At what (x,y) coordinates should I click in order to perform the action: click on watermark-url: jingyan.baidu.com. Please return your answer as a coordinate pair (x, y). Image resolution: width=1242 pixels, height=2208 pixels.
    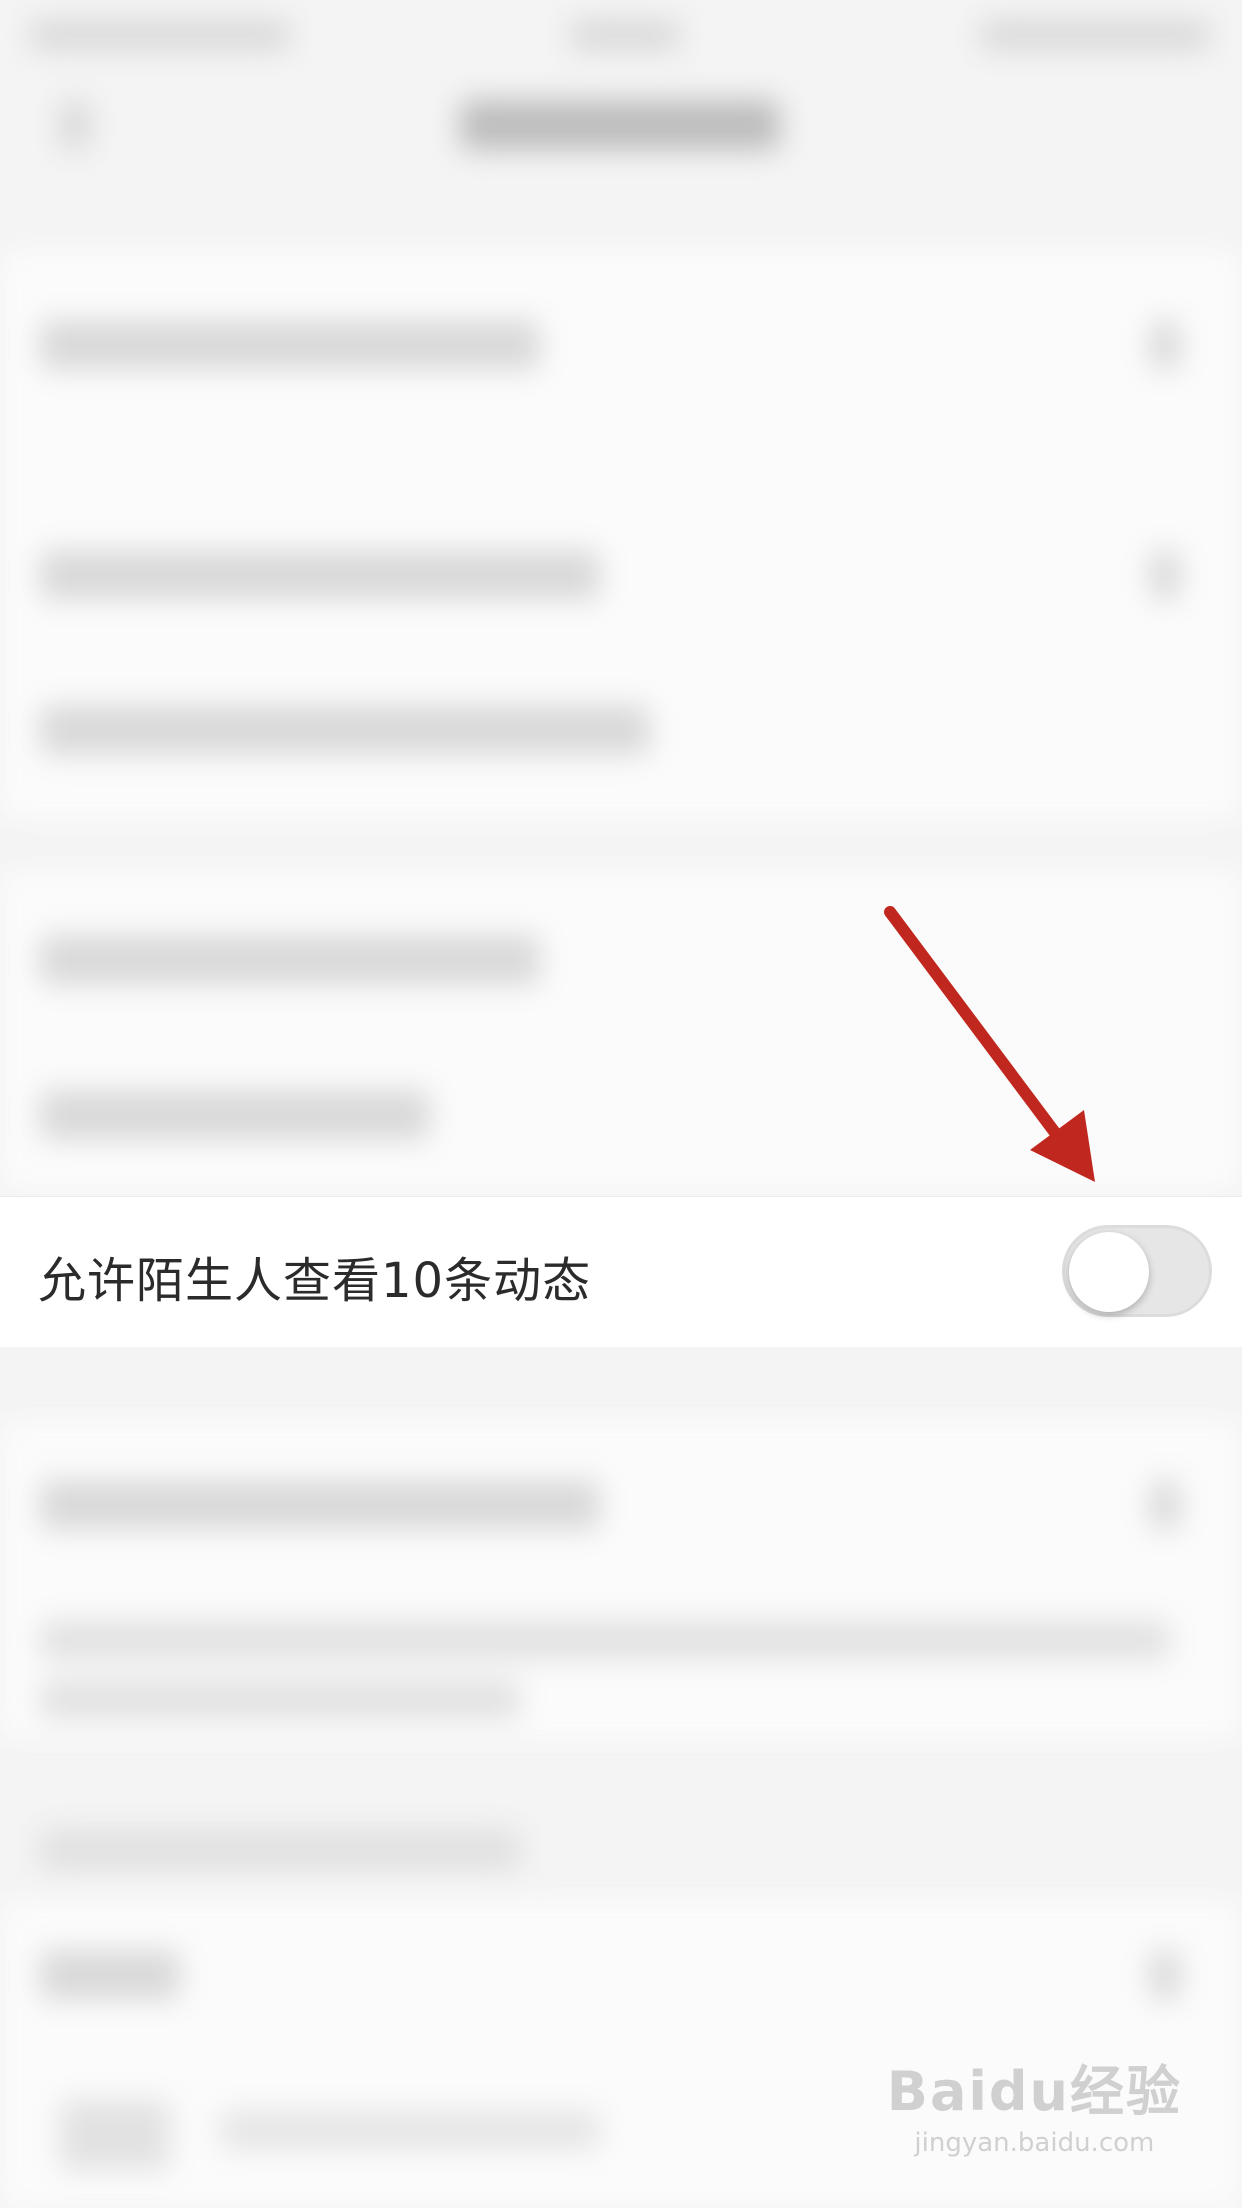
    Looking at the image, I should click on (1034, 2143).